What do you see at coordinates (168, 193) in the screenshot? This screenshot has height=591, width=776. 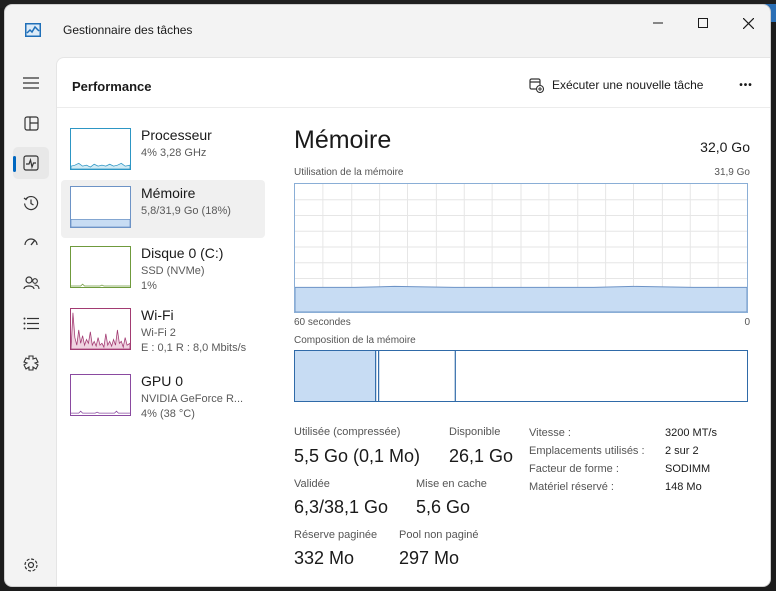 I see `resource-name: Mémoire` at bounding box center [168, 193].